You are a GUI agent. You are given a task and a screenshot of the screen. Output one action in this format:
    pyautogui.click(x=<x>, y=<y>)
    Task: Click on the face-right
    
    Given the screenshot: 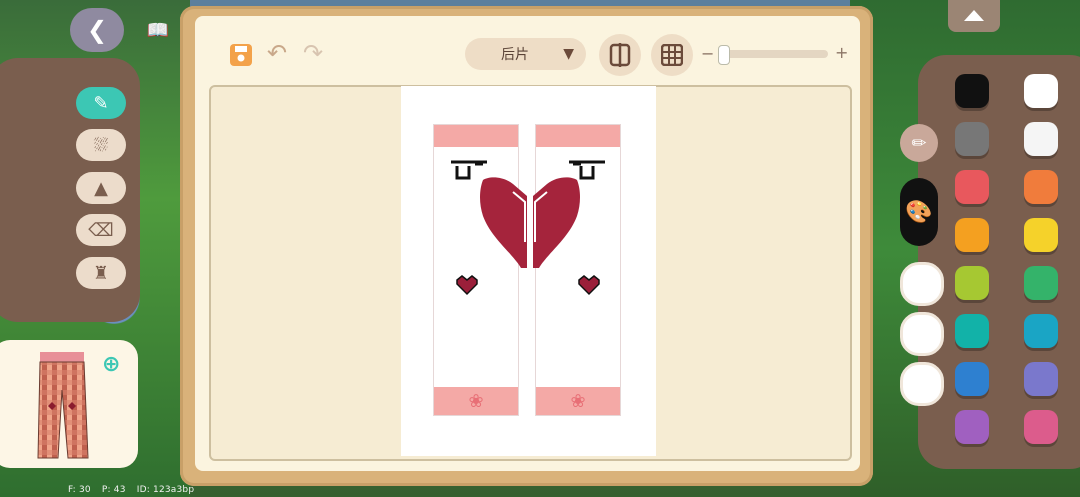 What is the action you would take?
    pyautogui.click(x=587, y=170)
    